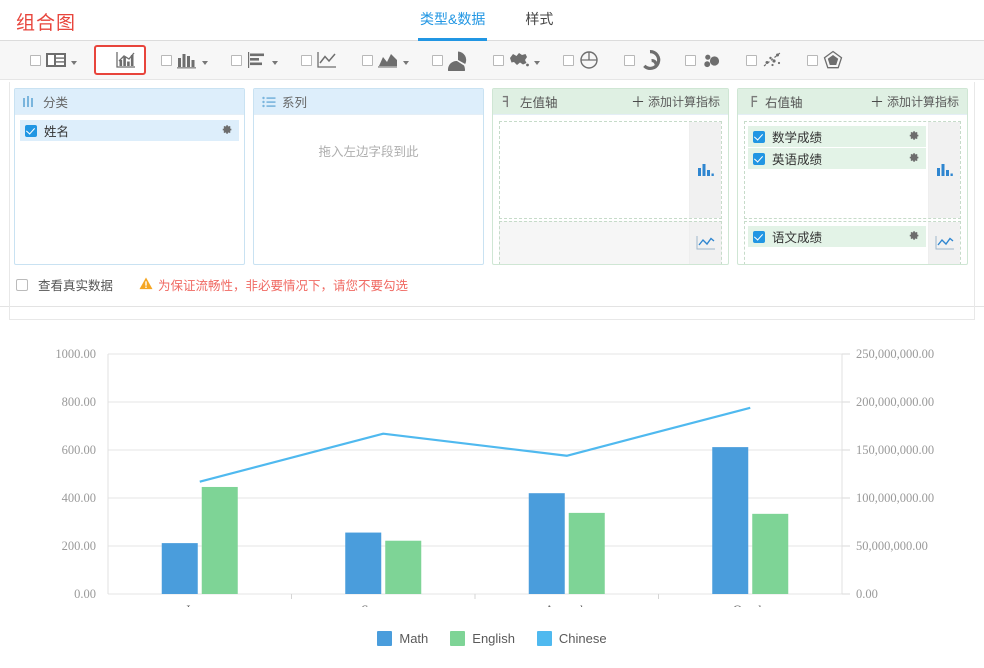 This screenshot has height=668, width=984. Describe the element at coordinates (492, 20) in the screenshot. I see `page-header: 组合图 类型&数据 样式` at that location.